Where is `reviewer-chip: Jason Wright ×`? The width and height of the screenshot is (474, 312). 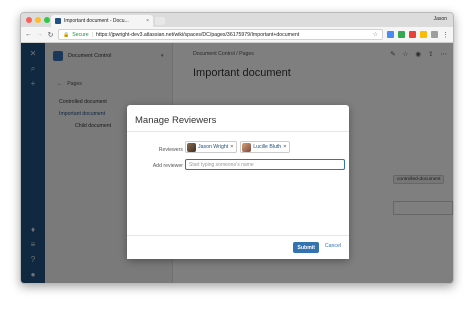 reviewer-chip: Jason Wright × is located at coordinates (211, 147).